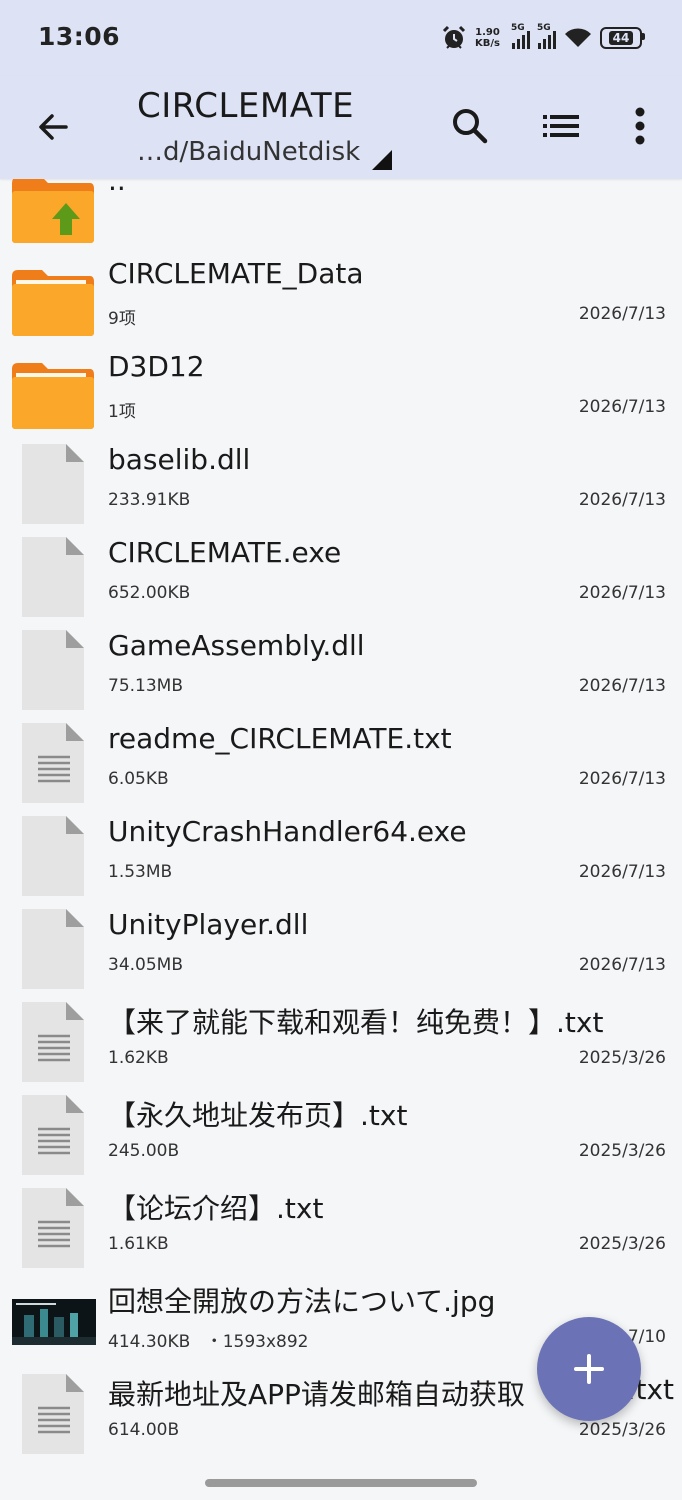  What do you see at coordinates (578, 37) in the screenshot?
I see `wifi-icon` at bounding box center [578, 37].